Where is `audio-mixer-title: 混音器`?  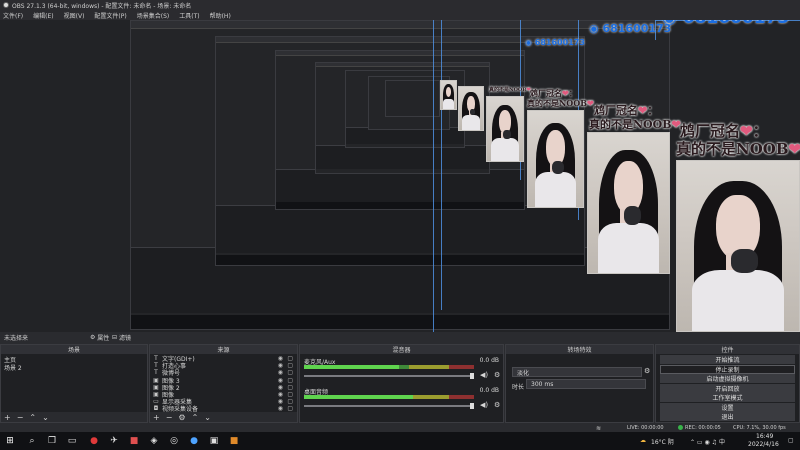
audio-mixer-title: 混音器 is located at coordinates (401, 349).